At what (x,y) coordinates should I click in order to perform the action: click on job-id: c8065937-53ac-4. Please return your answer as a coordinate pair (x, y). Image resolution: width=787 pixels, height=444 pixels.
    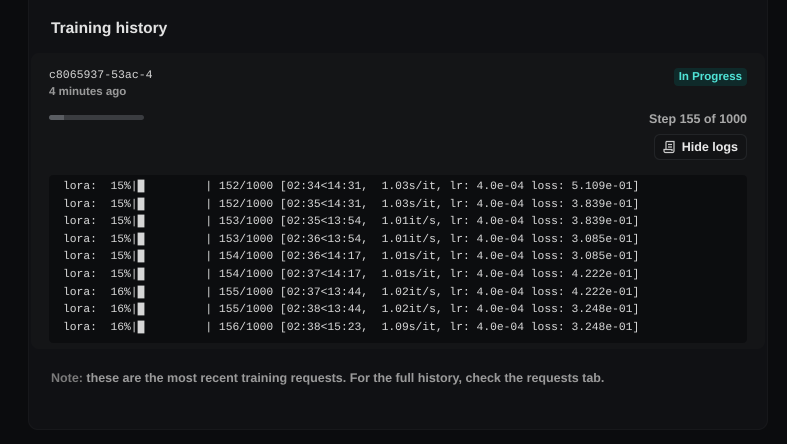
    Looking at the image, I should click on (101, 75).